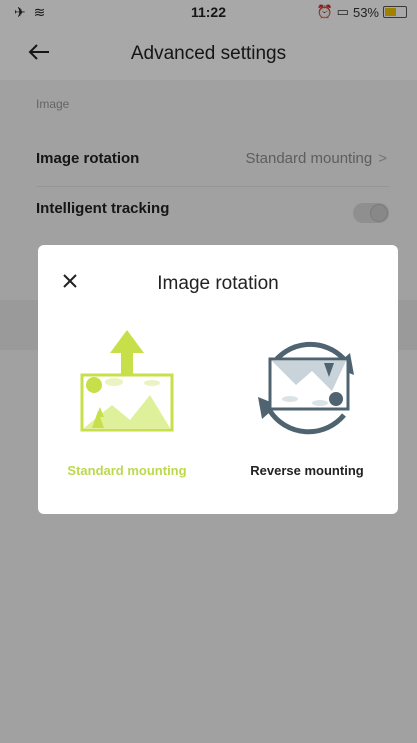 This screenshot has width=417, height=743. I want to click on standard-mounting-option: Standard mounting, so click(127, 405).